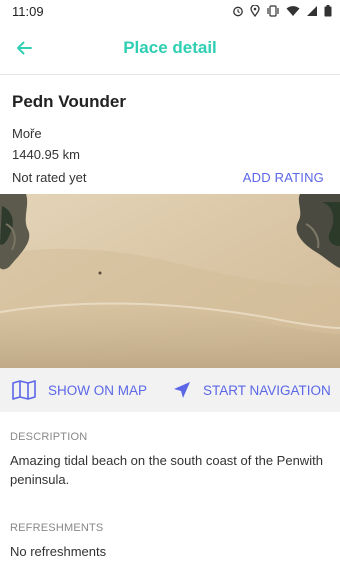 This screenshot has width=340, height=565. What do you see at coordinates (57, 528) in the screenshot?
I see `refreshments-label: REFRESHMENTS` at bounding box center [57, 528].